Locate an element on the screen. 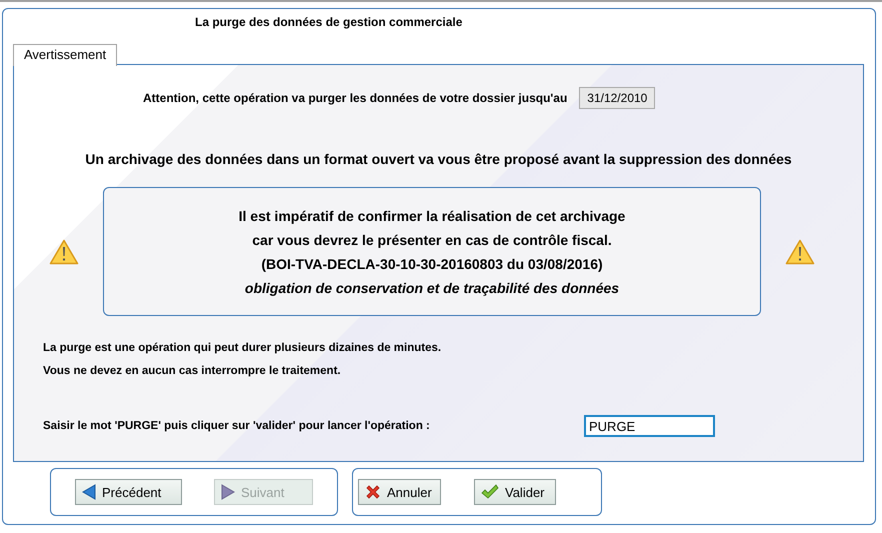 Image resolution: width=882 pixels, height=533 pixels. confirm-input: PURGE is located at coordinates (649, 426).